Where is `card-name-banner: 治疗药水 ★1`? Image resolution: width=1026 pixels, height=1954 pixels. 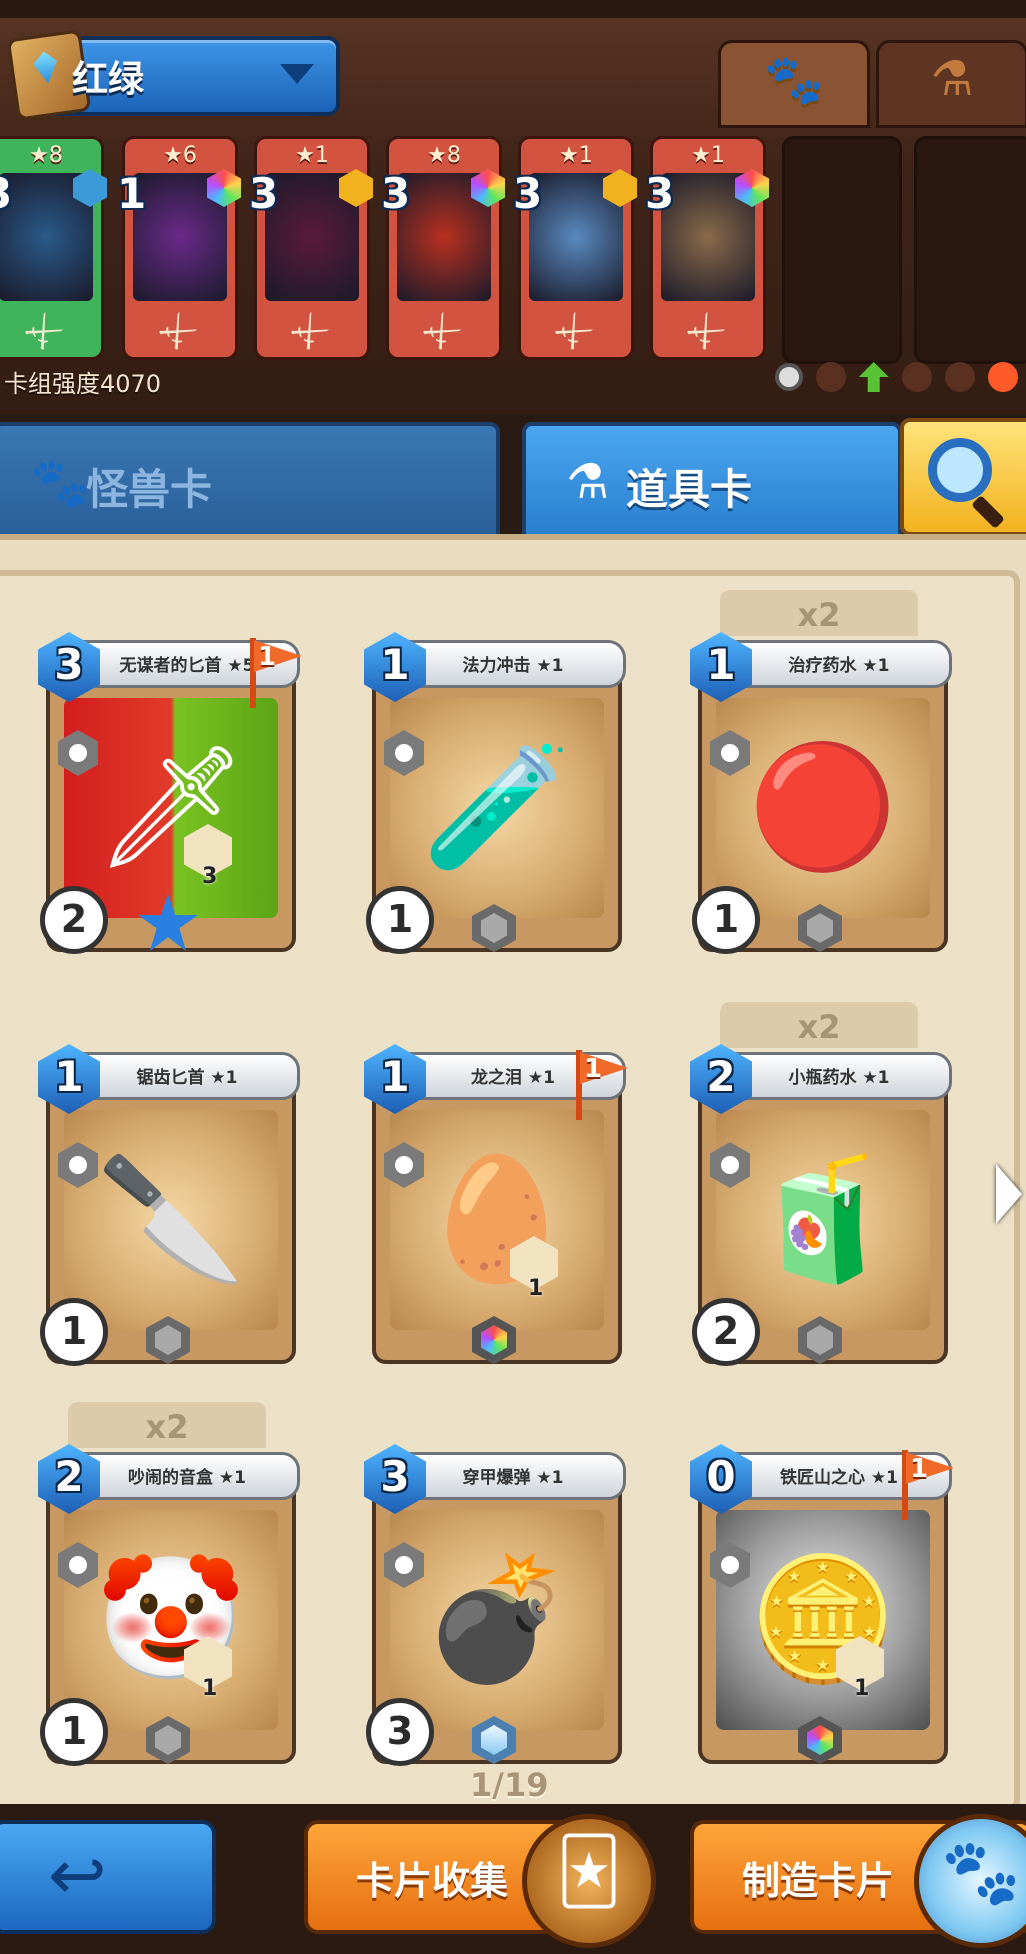
card-name-banner: 治疗药水 ★1 is located at coordinates (839, 664).